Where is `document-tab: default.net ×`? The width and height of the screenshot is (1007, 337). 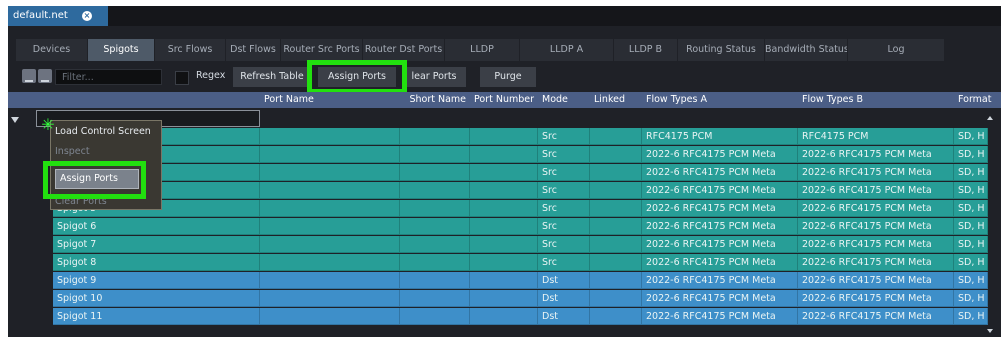 document-tab: default.net × is located at coordinates (58, 16).